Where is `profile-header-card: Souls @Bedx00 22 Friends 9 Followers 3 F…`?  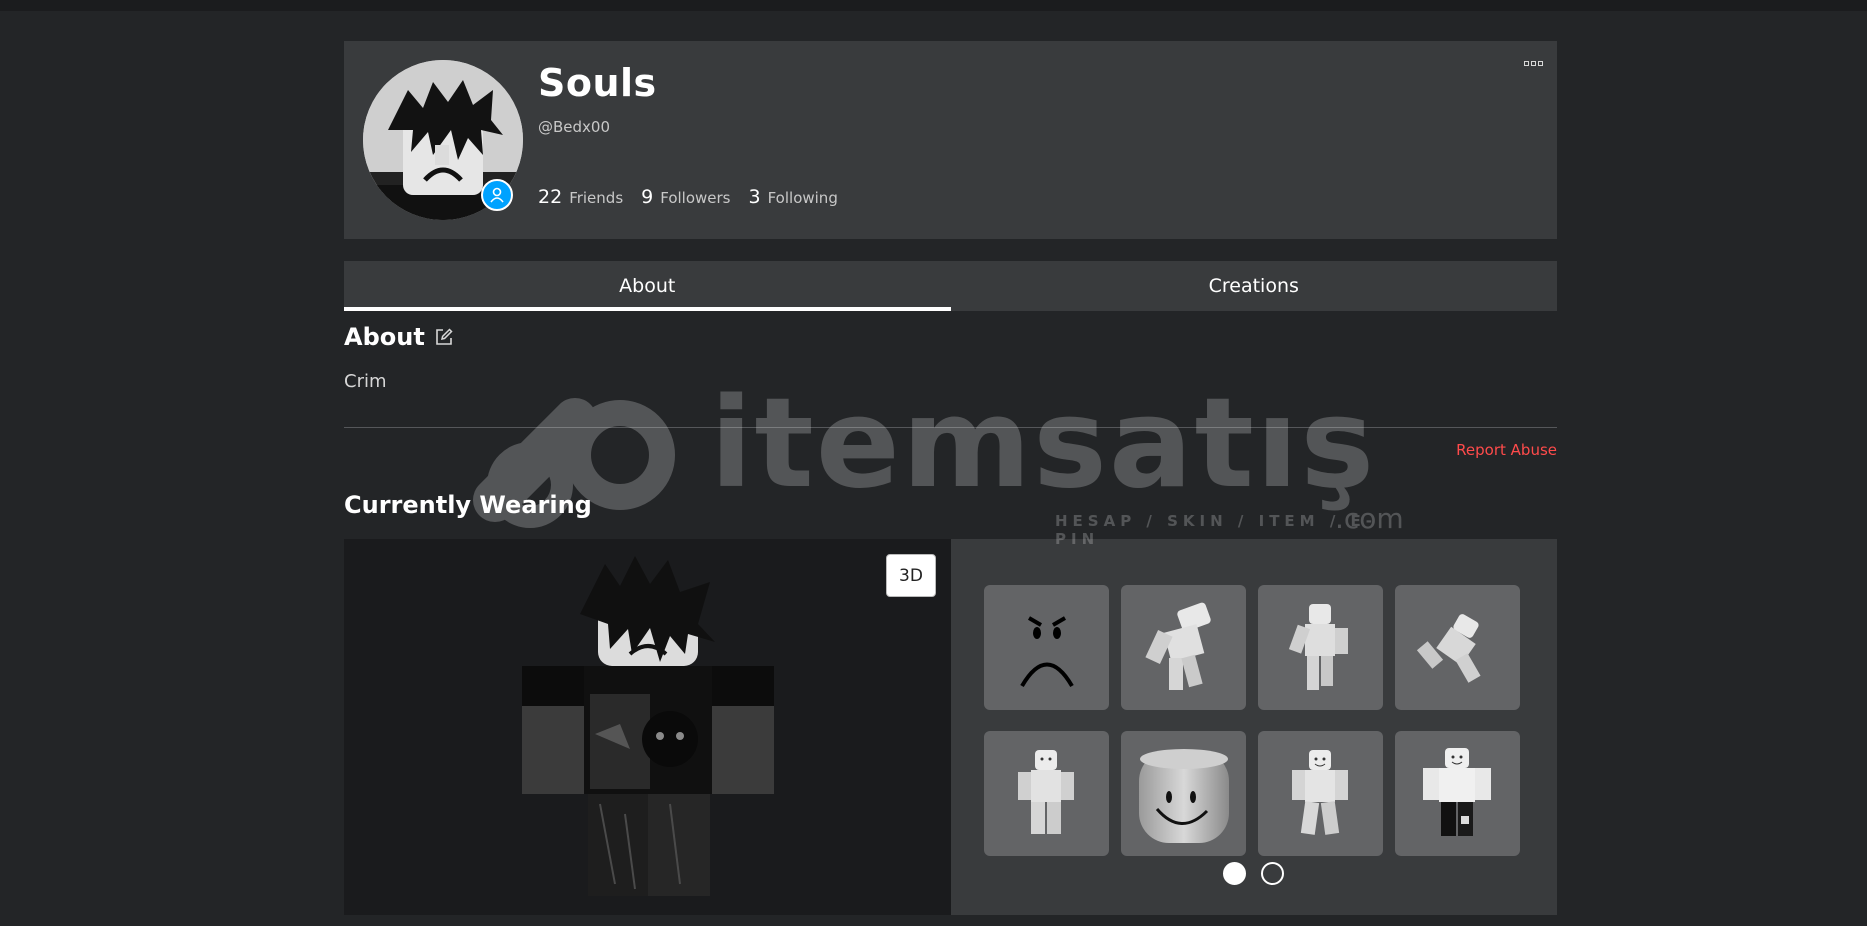
profile-header-card: Souls @Bedx00 22 Friends 9 Followers 3 F… is located at coordinates (950, 140).